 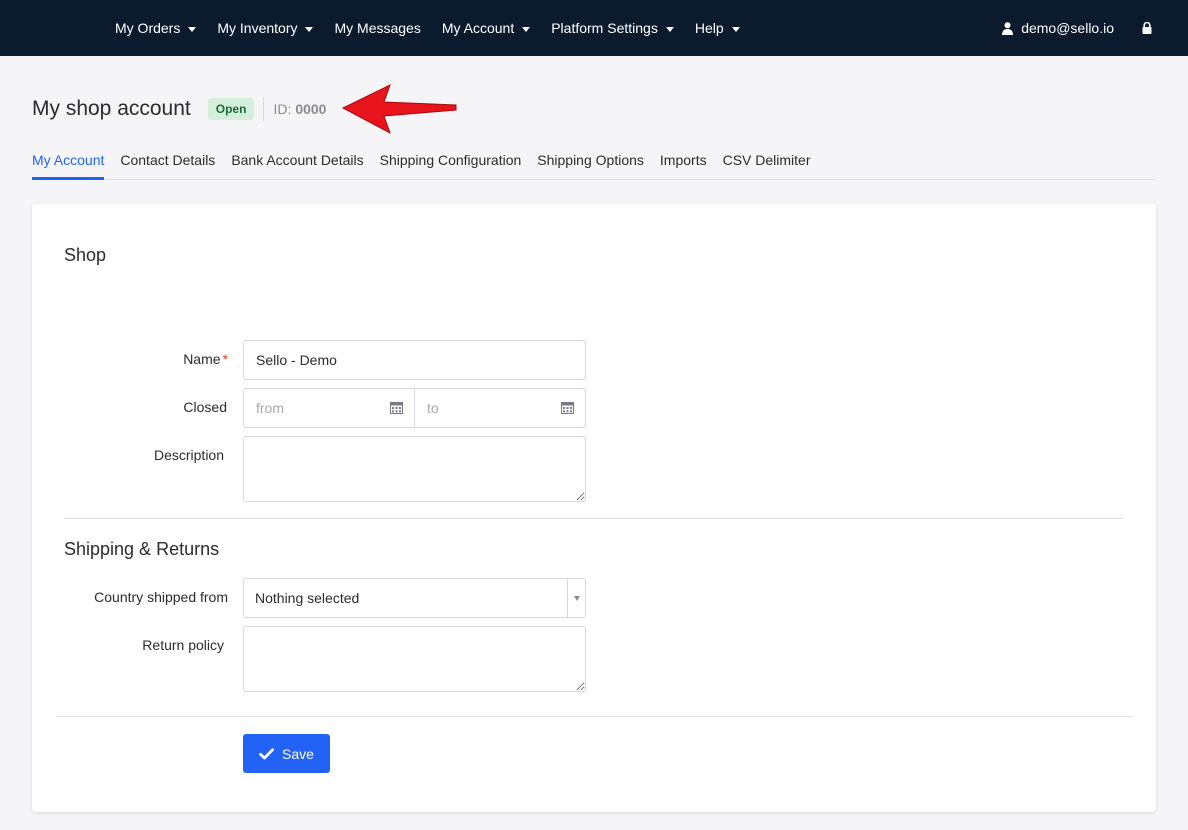 What do you see at coordinates (767, 163) in the screenshot?
I see `tab-csv-delimiter: CSV Delimiter` at bounding box center [767, 163].